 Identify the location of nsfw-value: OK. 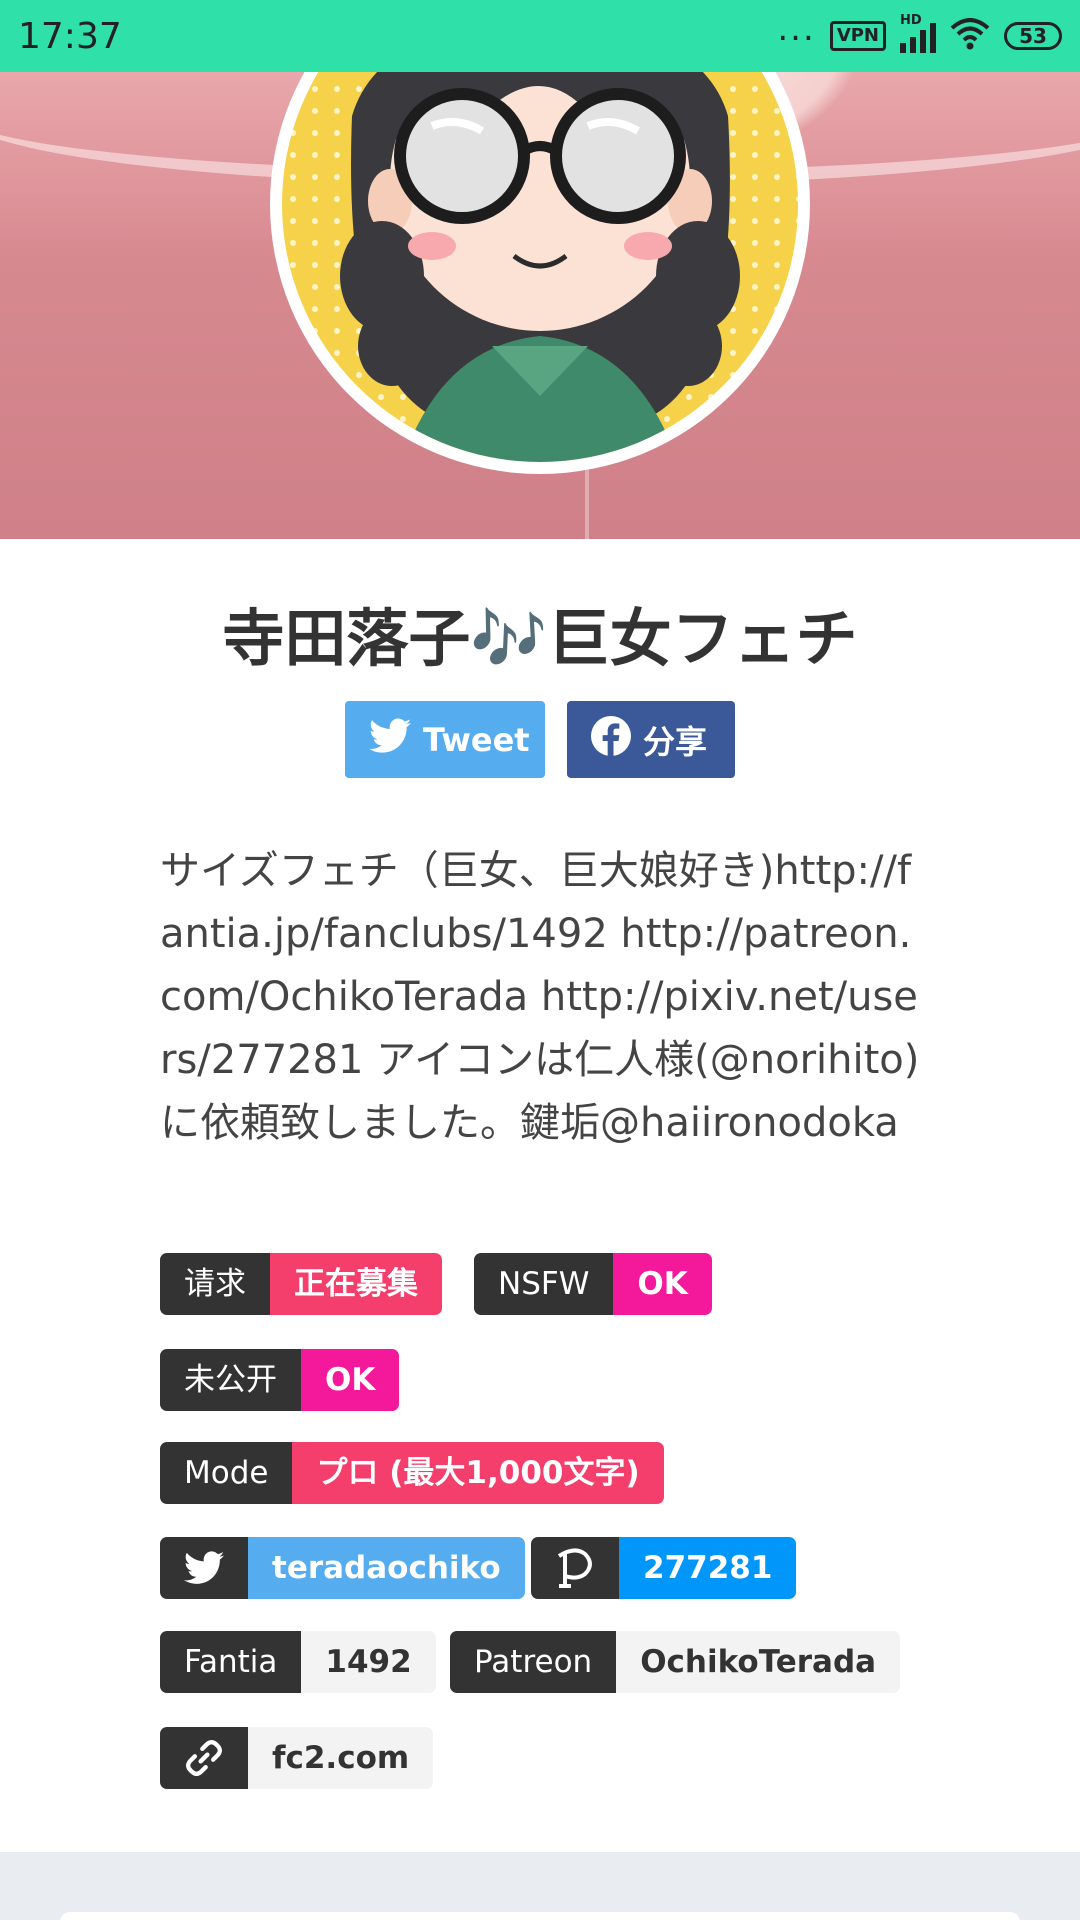
(662, 1284).